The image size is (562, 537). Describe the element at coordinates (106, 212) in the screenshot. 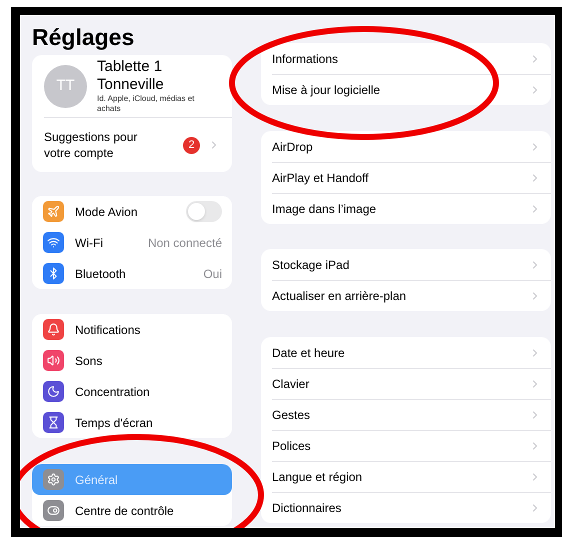

I see `item-label: Mode Avion` at that location.